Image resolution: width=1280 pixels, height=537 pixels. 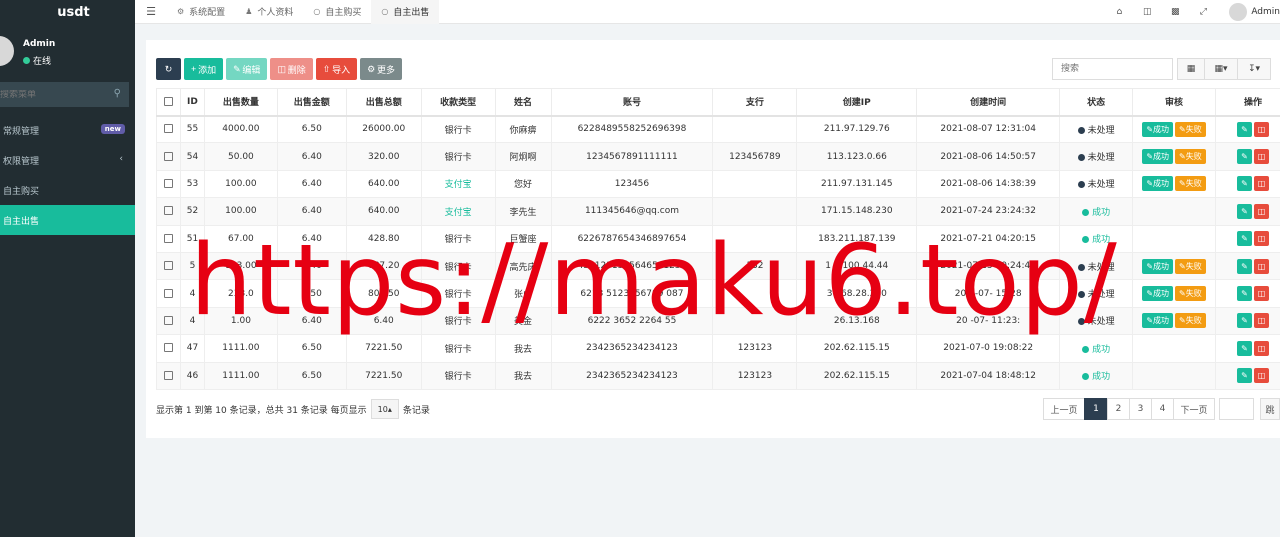 I want to click on avatar, so click(x=1238, y=12).